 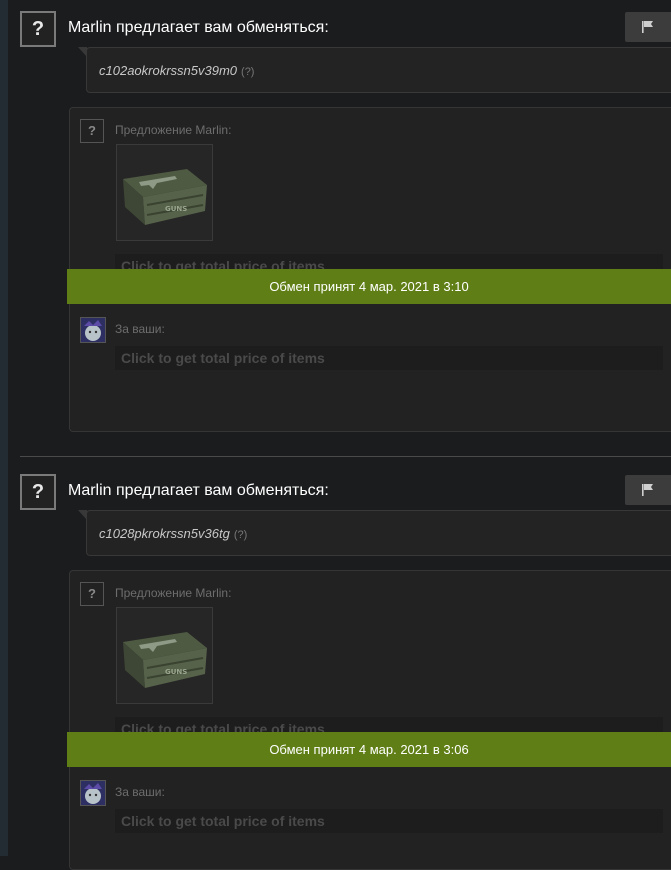 I want to click on message-text: c102aokrokrssn5v39m0, so click(x=168, y=70).